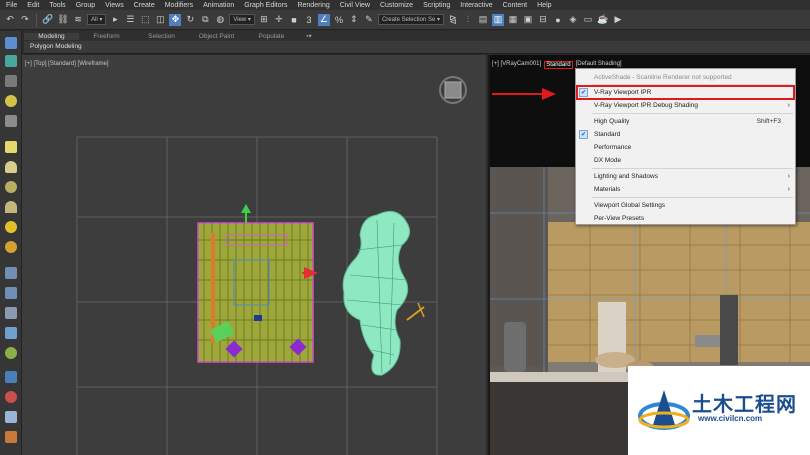  I want to click on menu-content: Content, so click(515, 5).